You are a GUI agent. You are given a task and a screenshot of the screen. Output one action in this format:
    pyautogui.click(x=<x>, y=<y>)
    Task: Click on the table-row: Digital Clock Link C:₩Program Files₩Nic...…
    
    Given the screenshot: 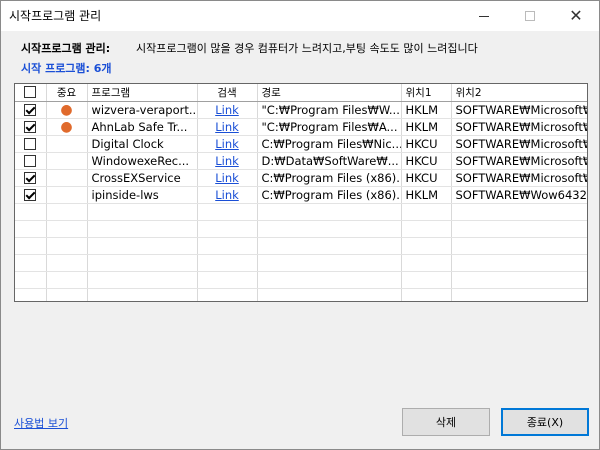 What is the action you would take?
    pyautogui.click(x=301, y=144)
    